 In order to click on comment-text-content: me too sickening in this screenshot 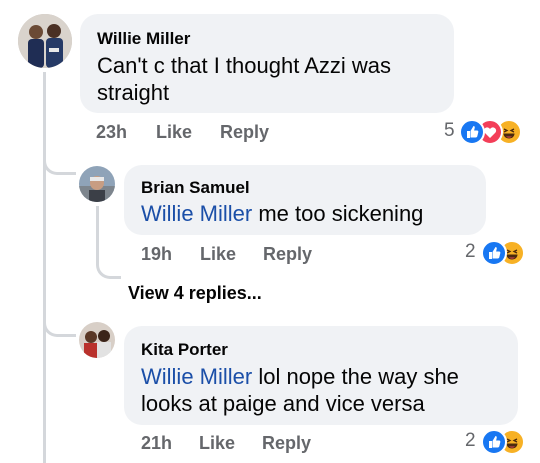, I will do `click(338, 213)`.